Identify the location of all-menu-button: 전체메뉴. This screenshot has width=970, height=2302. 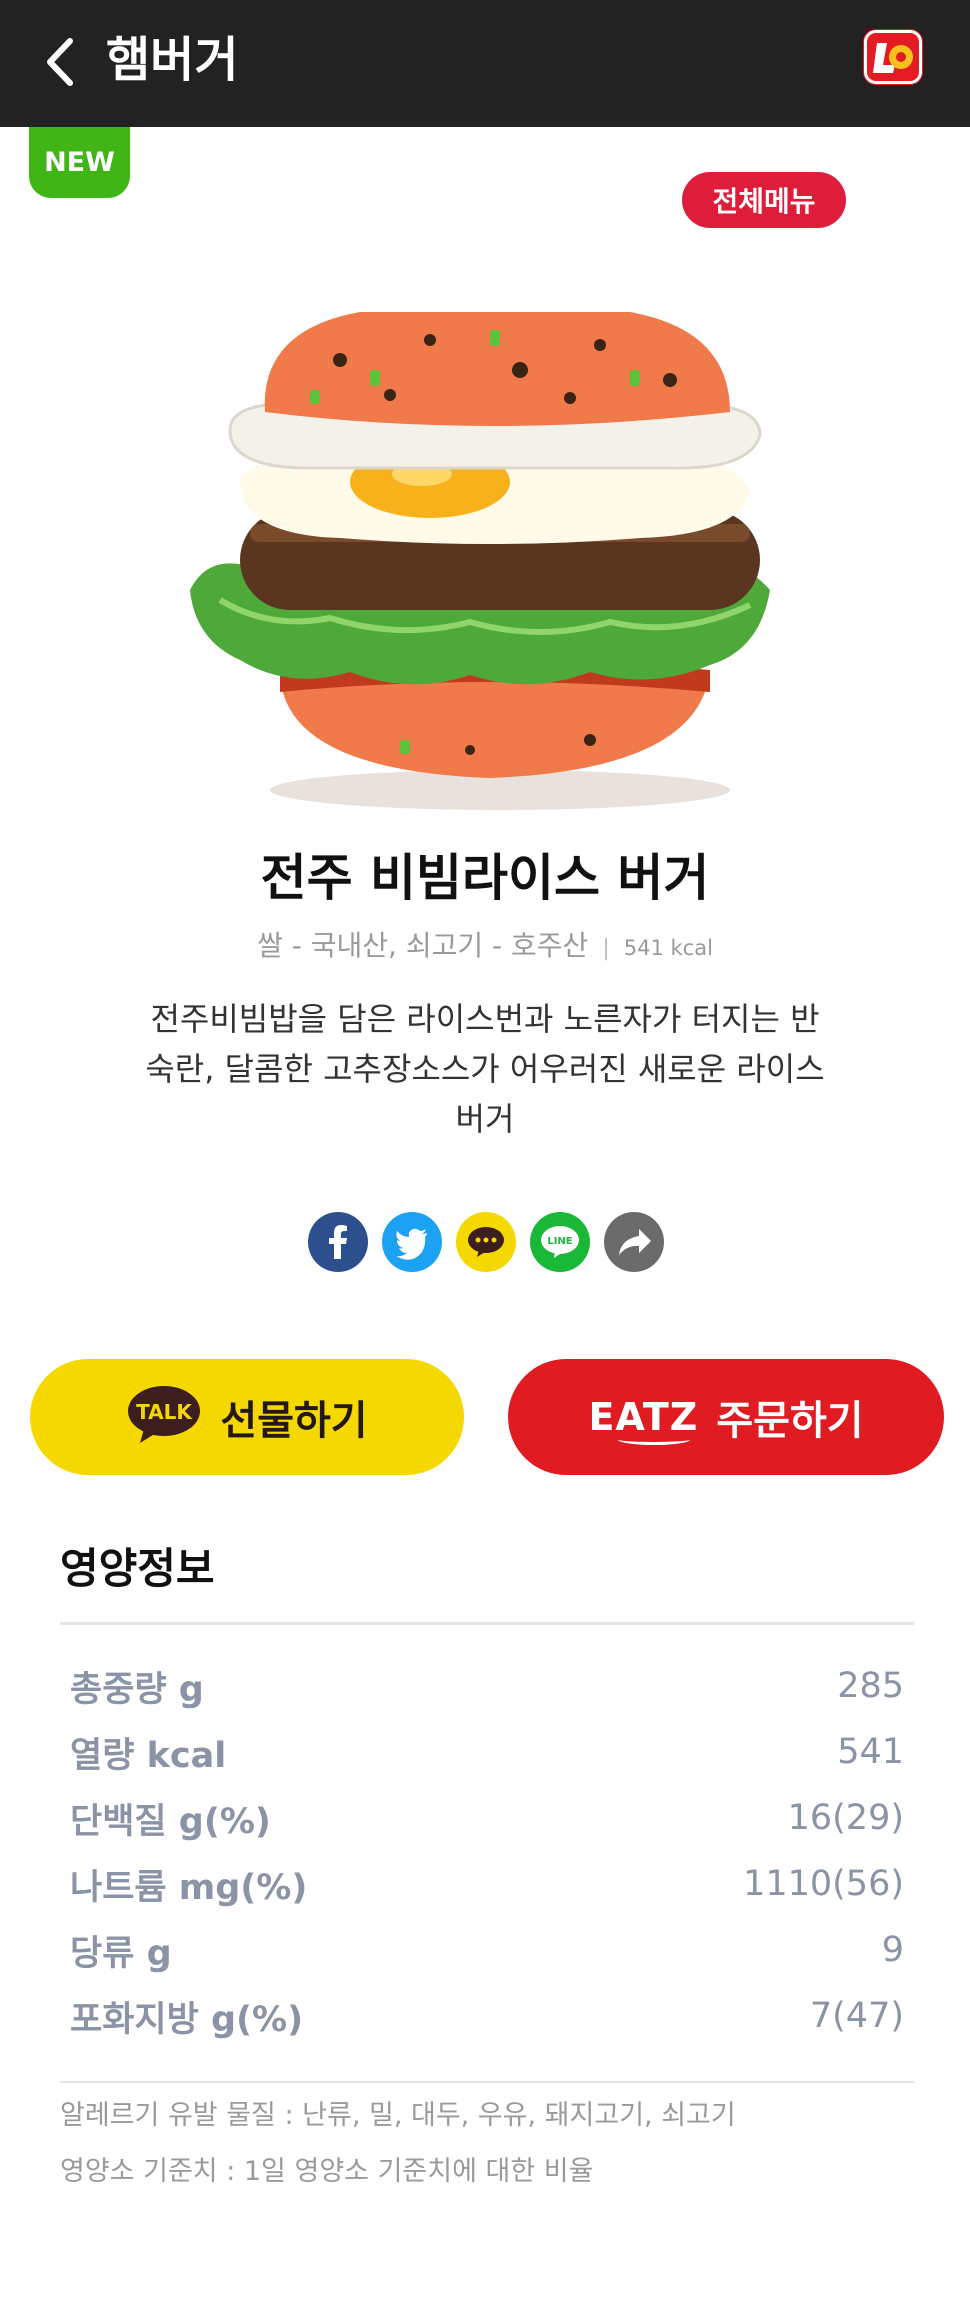
(764, 200).